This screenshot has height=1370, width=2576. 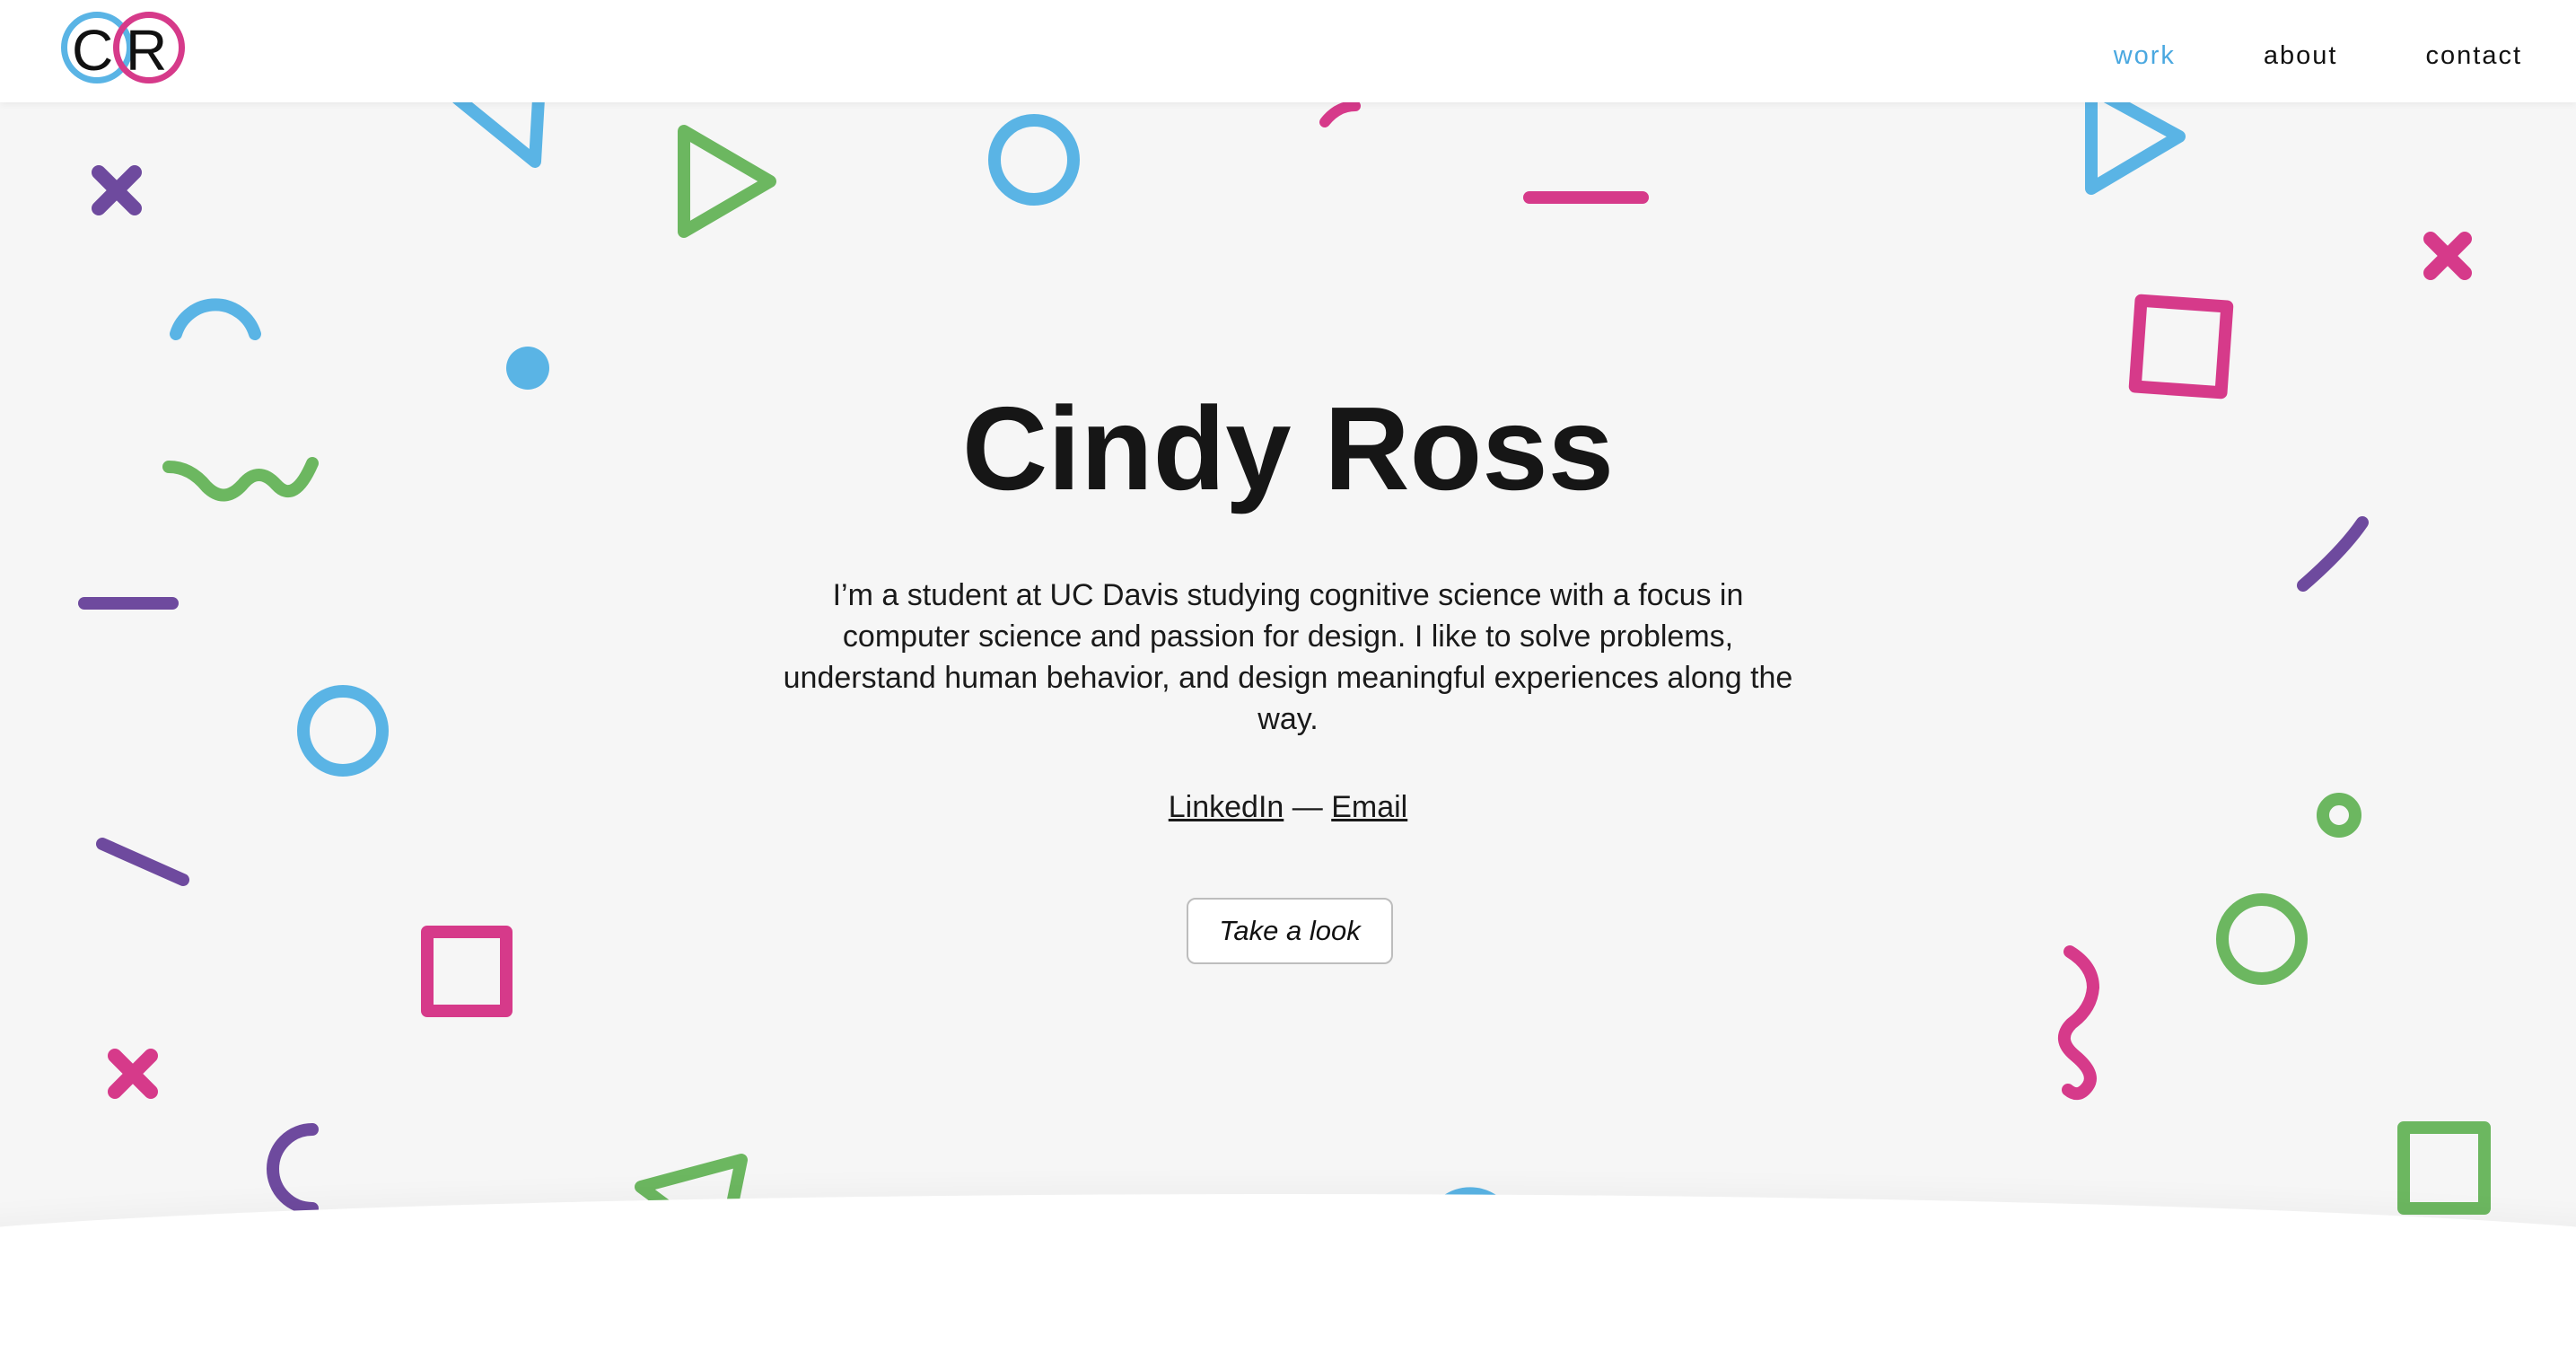 I want to click on email-link: Email, so click(x=1369, y=807).